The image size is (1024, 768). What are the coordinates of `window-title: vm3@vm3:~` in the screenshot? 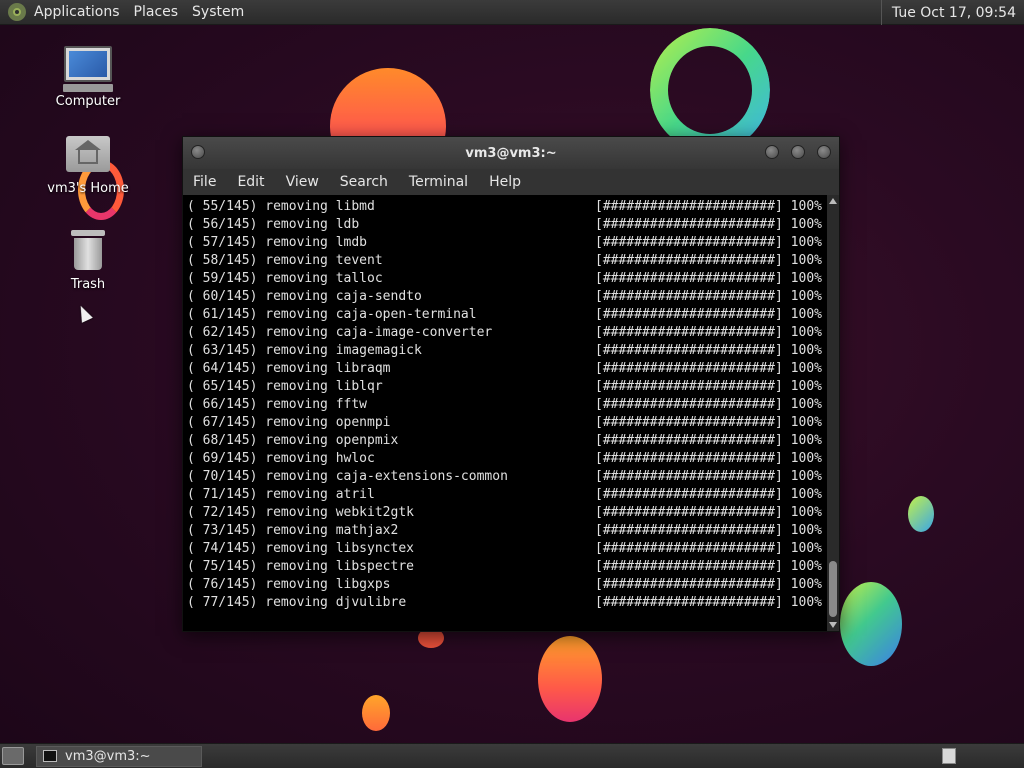 It's located at (511, 153).